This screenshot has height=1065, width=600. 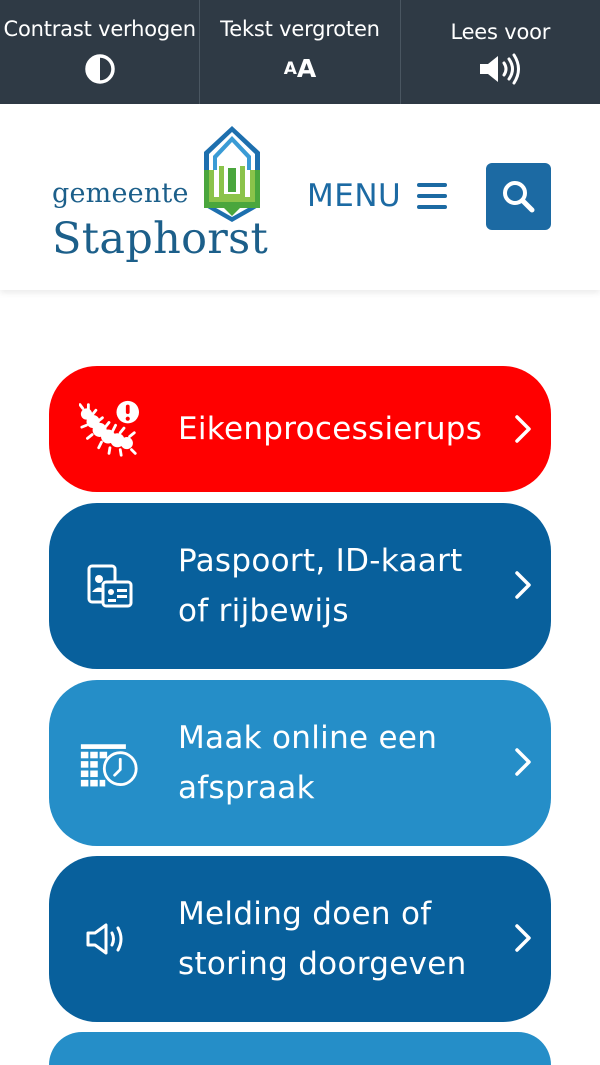 What do you see at coordinates (500, 52) in the screenshot?
I see `read-aloud-toggle: Lees voor` at bounding box center [500, 52].